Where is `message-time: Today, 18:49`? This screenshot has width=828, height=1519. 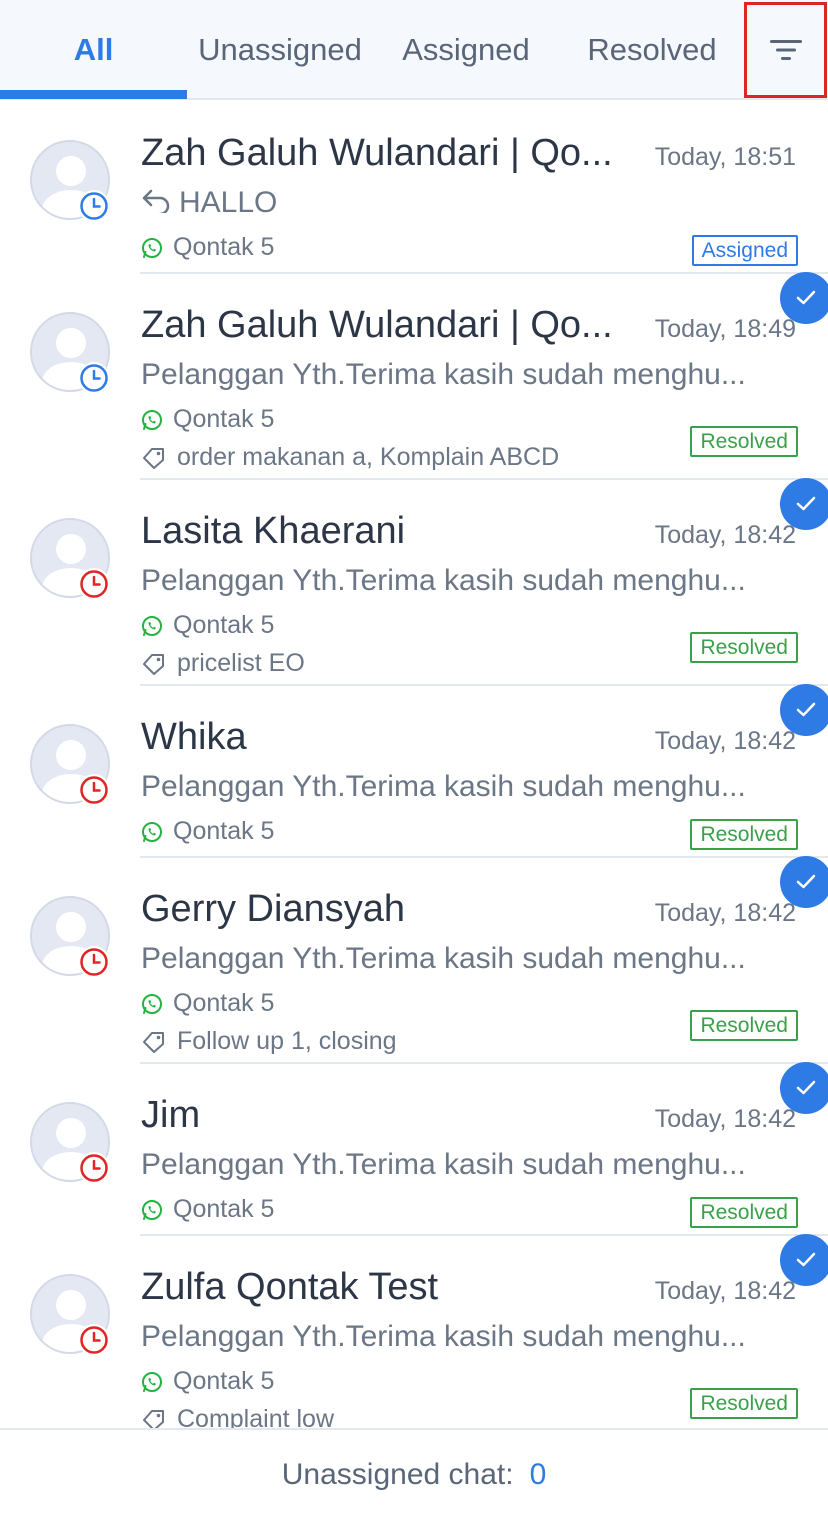
message-time: Today, 18:49 is located at coordinates (725, 329).